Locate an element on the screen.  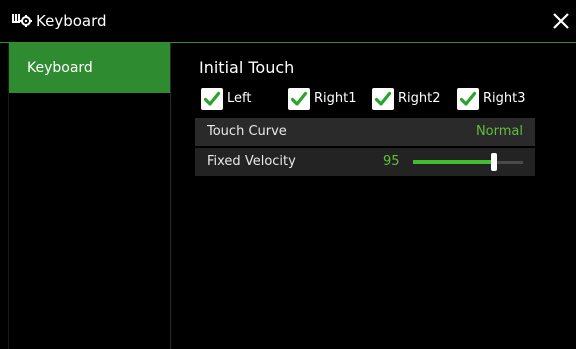
sidebar-item-keyboard: Keyboard is located at coordinates (89, 68).